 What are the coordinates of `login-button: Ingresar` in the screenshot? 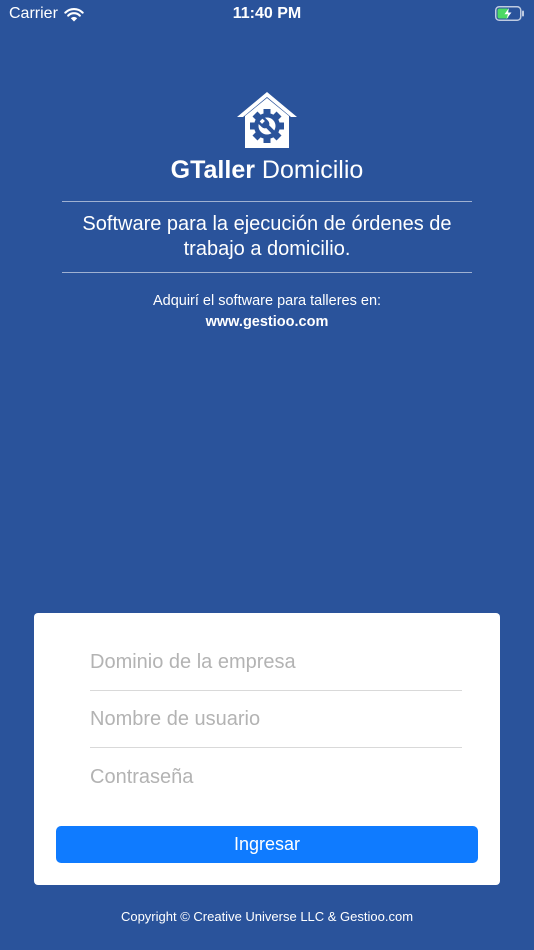 It's located at (267, 844).